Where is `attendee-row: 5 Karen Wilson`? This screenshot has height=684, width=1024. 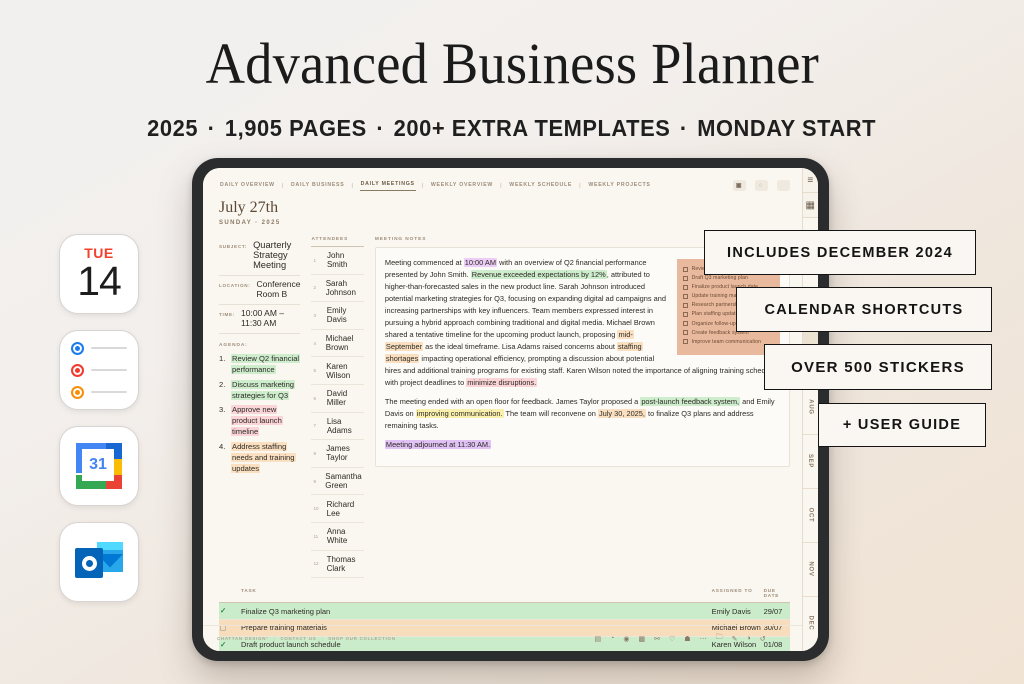 attendee-row: 5 Karen Wilson is located at coordinates (337, 371).